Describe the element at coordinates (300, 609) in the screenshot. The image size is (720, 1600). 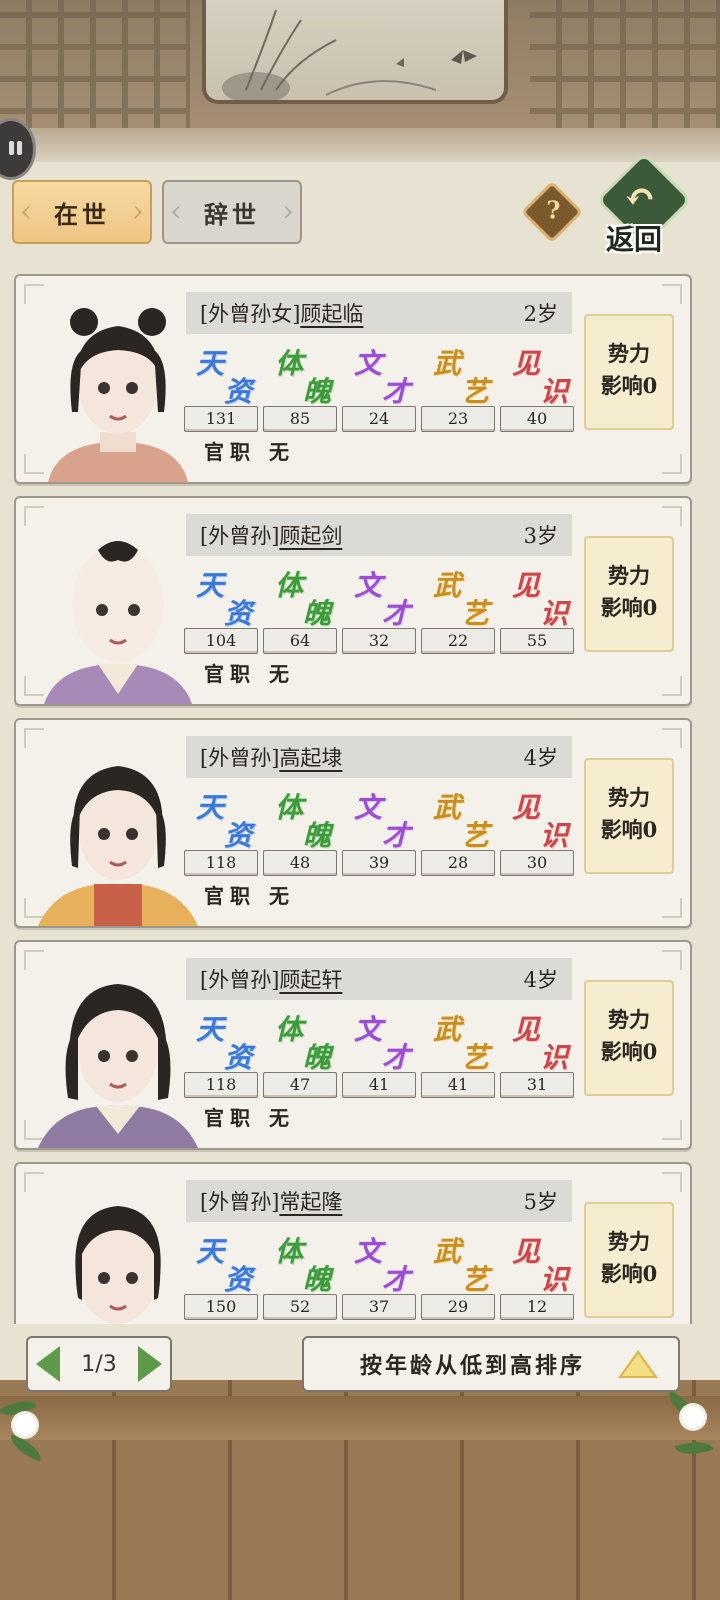
I see `stat-physique: 体魄 64` at that location.